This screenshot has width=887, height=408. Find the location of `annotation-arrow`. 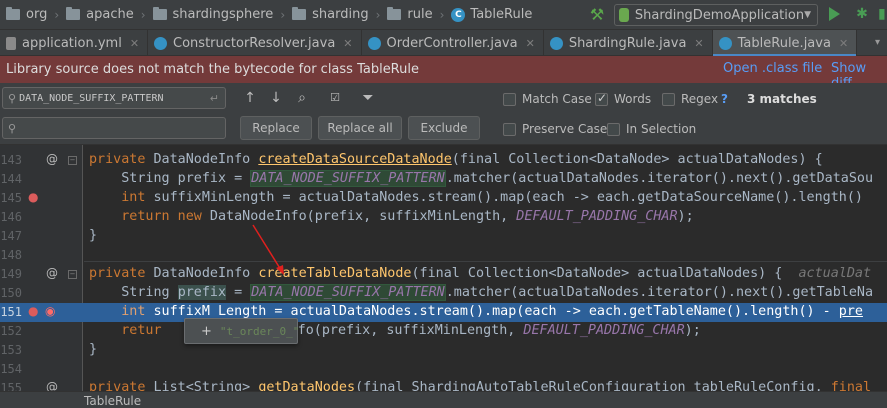

annotation-arrow is located at coordinates (268, 249).